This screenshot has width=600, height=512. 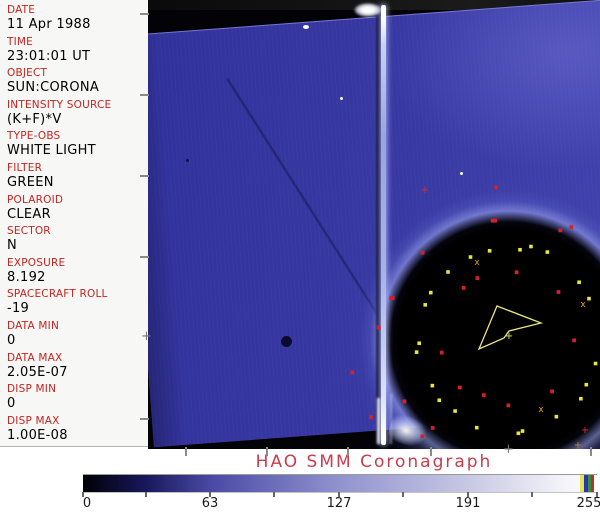 I want to click on field-label: TYPE-OBS, so click(x=34, y=136).